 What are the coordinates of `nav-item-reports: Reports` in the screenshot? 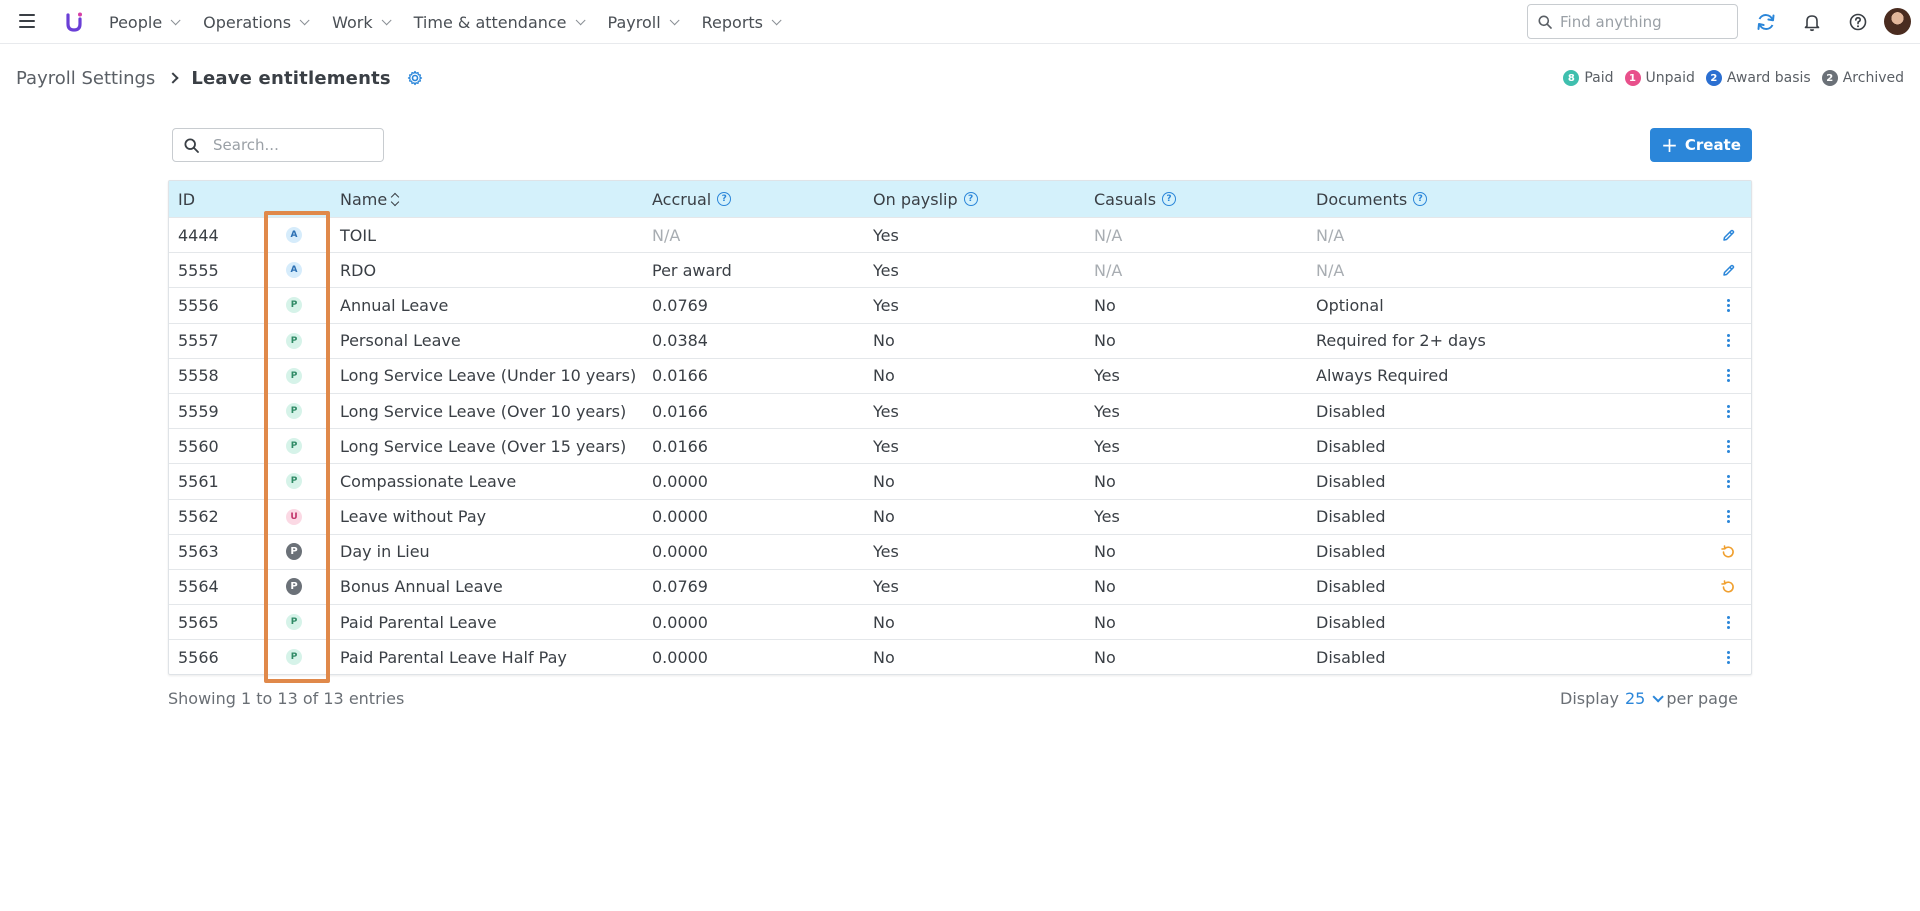 It's located at (742, 22).